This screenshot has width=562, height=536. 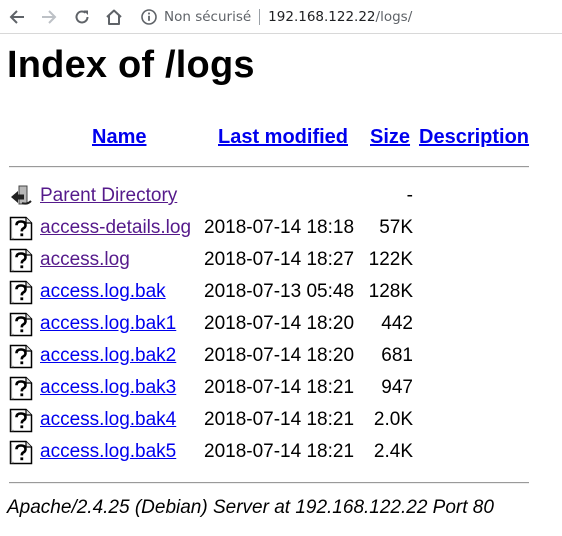 What do you see at coordinates (390, 291) in the screenshot?
I see `size-cell: 128K` at bounding box center [390, 291].